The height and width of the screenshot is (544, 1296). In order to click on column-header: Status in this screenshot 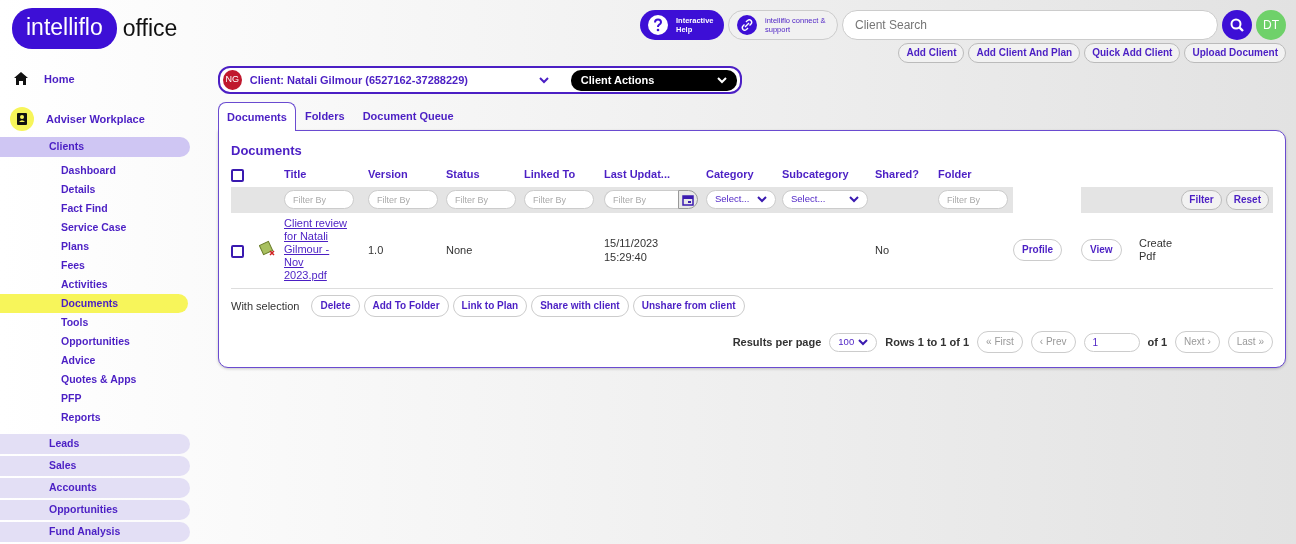, I will do `click(463, 174)`.